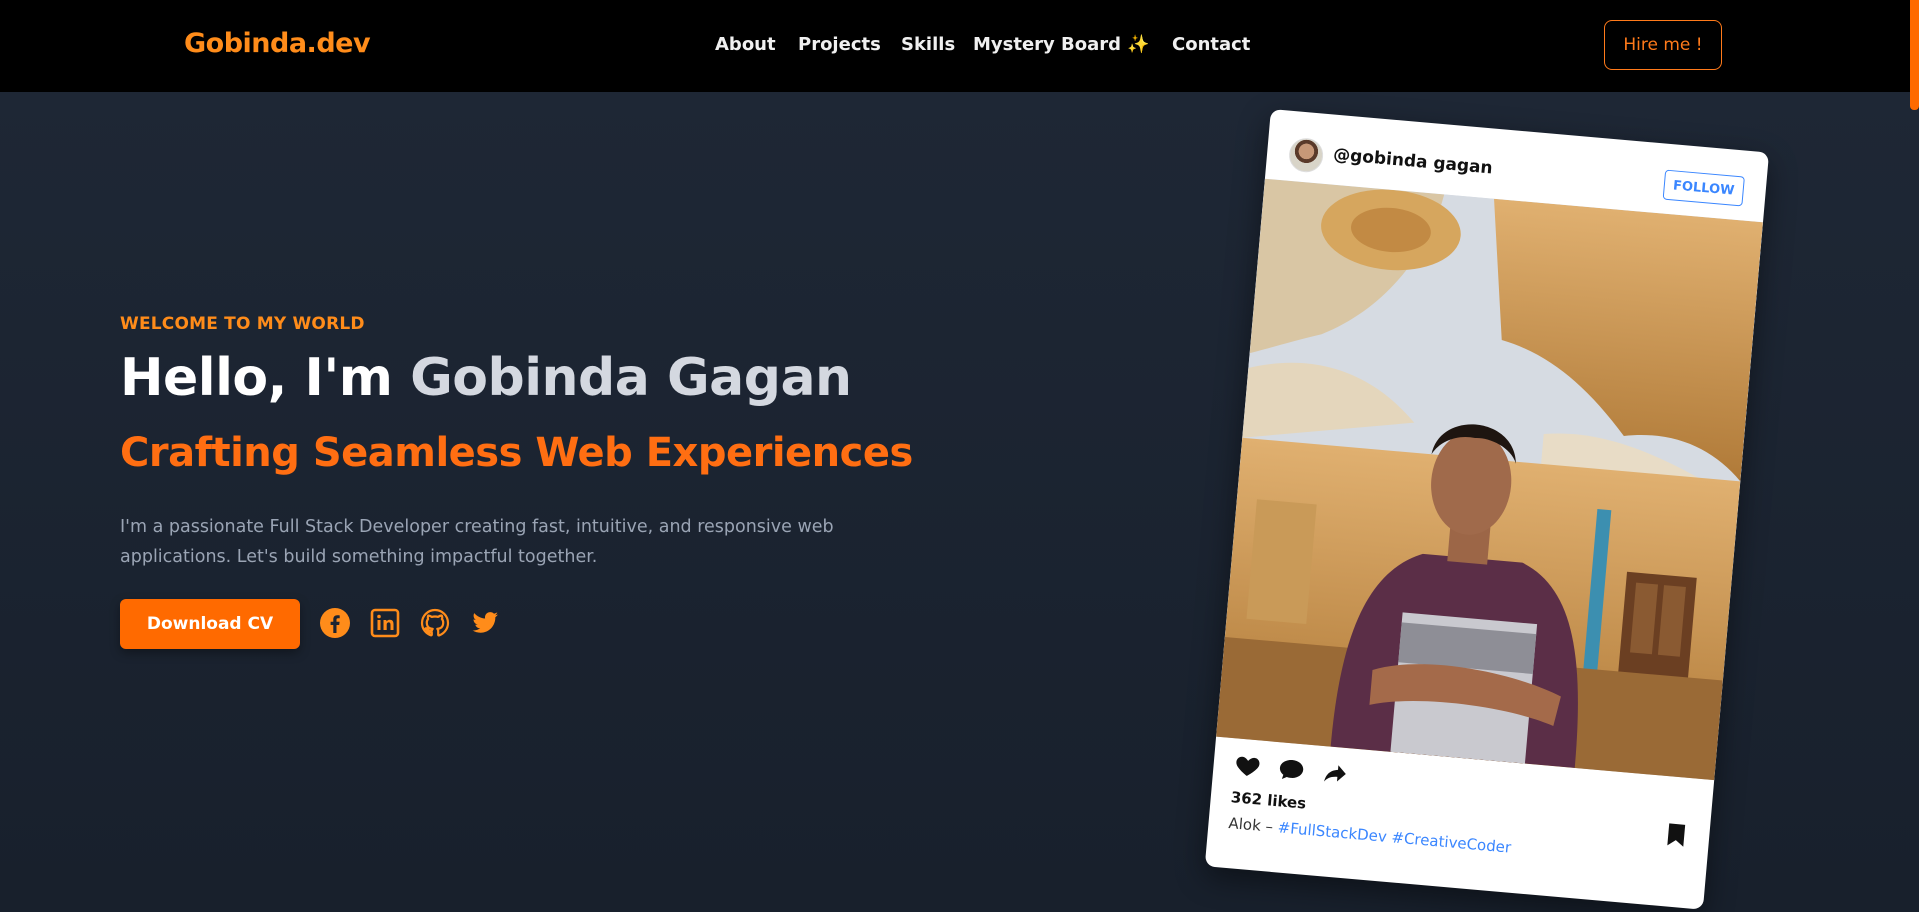  I want to click on hire-me-button: Hire me !, so click(1663, 45).